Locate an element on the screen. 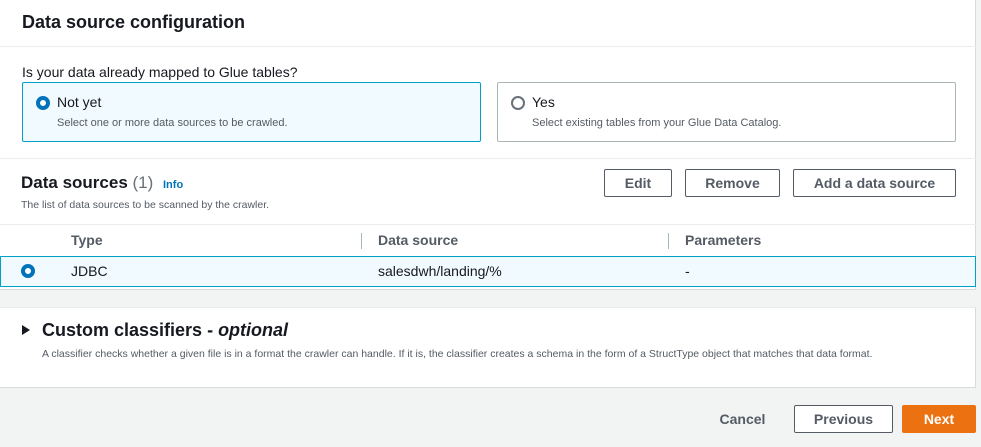 The image size is (981, 447). section-divider is located at coordinates (488, 158).